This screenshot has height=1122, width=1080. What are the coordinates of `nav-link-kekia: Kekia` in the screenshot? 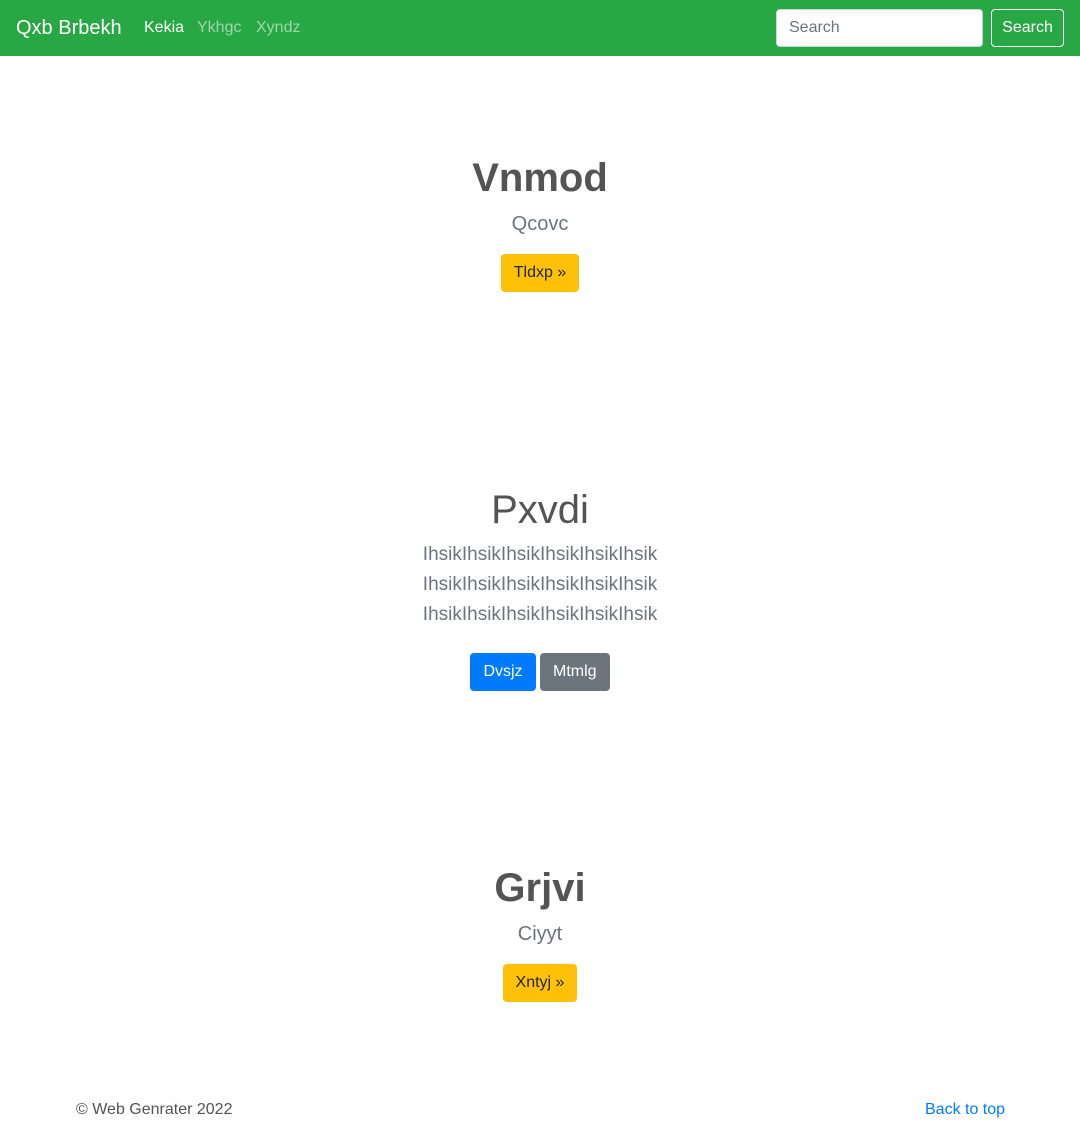 It's located at (164, 28).